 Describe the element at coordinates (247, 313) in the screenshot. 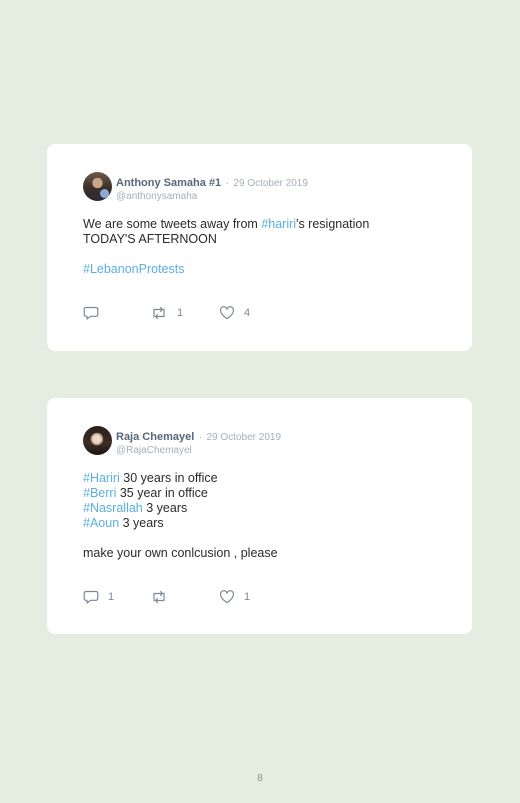

I see `like-count: 4` at that location.